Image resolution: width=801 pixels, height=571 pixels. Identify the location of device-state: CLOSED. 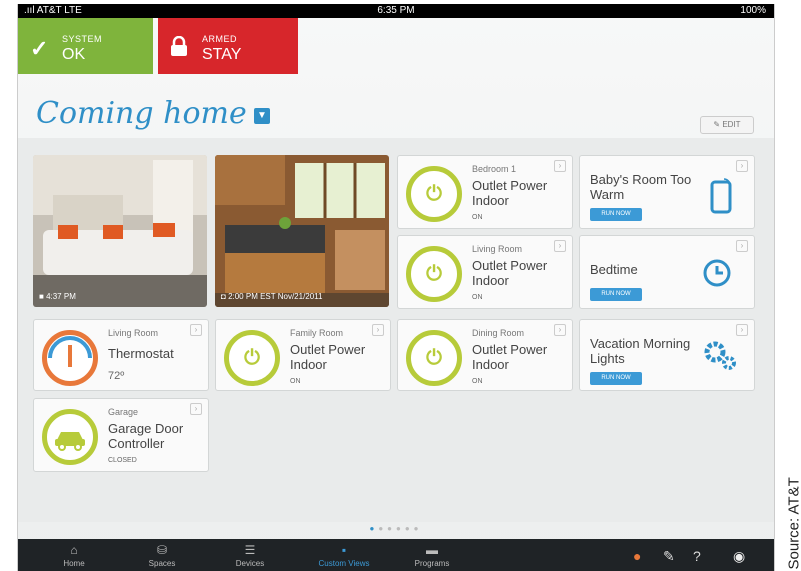
(122, 460).